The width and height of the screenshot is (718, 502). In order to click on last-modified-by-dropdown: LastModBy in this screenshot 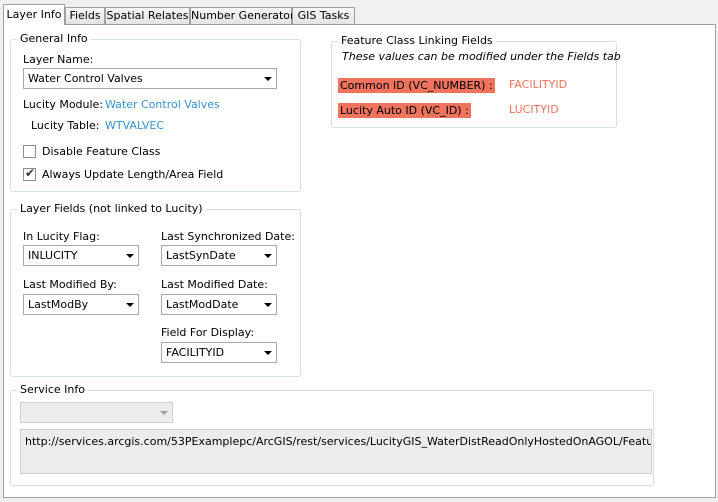, I will do `click(81, 304)`.